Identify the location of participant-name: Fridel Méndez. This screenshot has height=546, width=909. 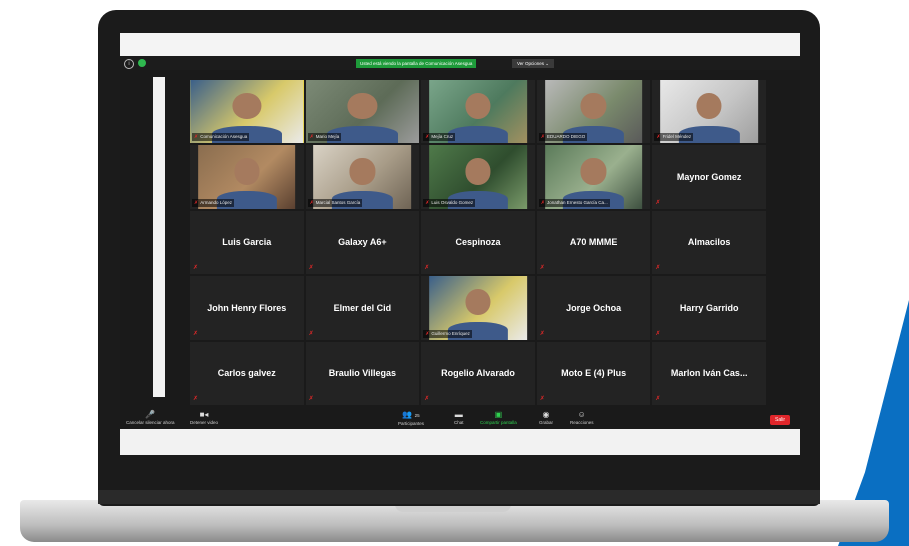
(677, 137).